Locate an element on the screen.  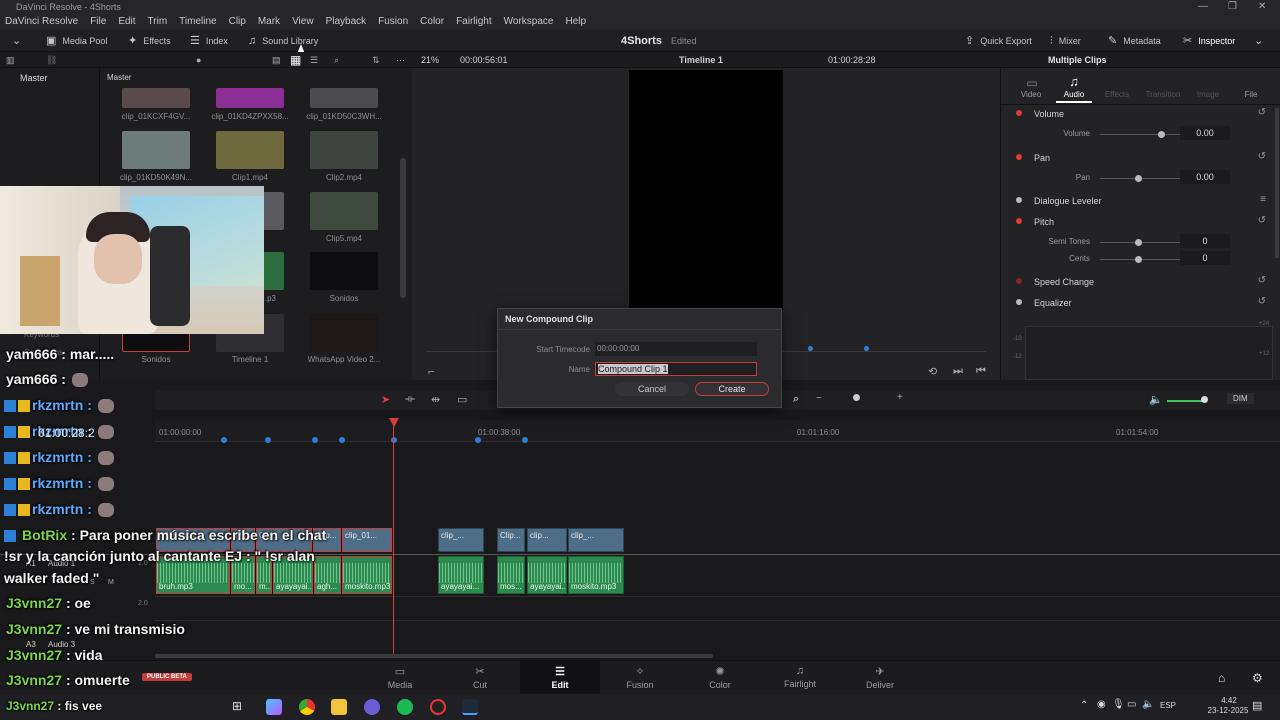
thumbnail-size-slider: ● is located at coordinates (198, 60).